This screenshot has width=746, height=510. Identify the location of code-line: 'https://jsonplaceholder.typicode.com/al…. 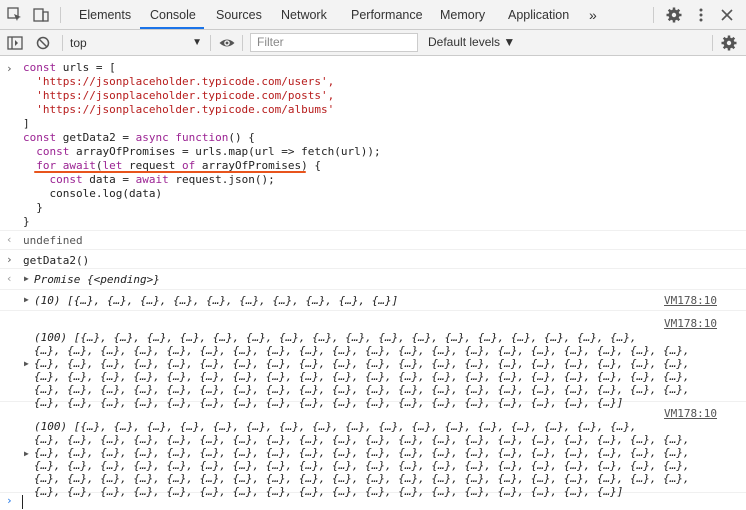
(179, 109).